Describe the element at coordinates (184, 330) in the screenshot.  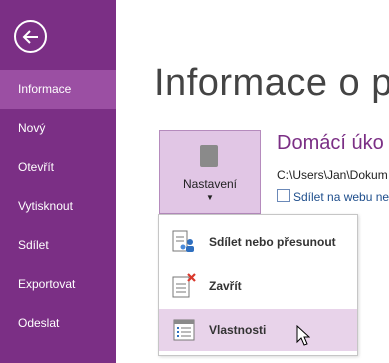
I see `properties-icon` at that location.